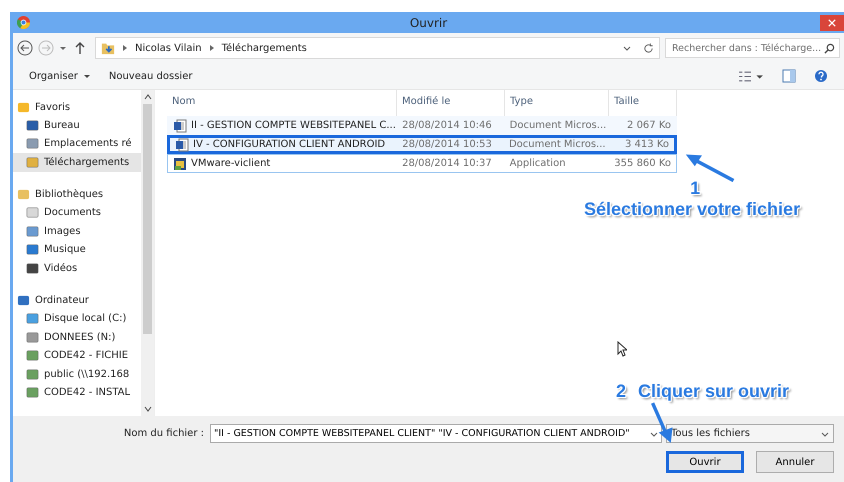  What do you see at coordinates (829, 48) in the screenshot?
I see `search-icon` at bounding box center [829, 48].